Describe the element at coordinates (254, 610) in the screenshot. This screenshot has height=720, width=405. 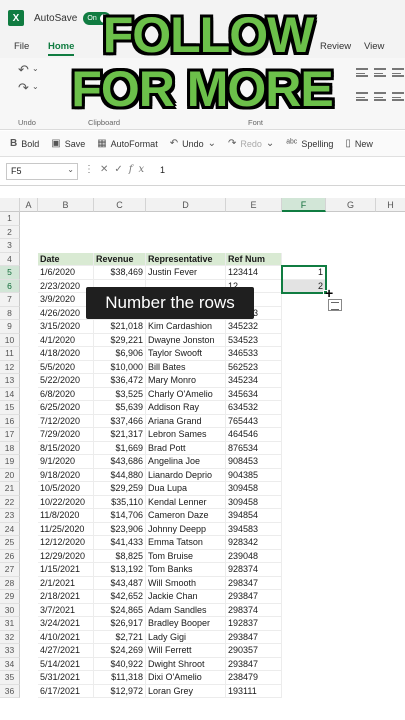
I see `table-cell: 298374` at that location.